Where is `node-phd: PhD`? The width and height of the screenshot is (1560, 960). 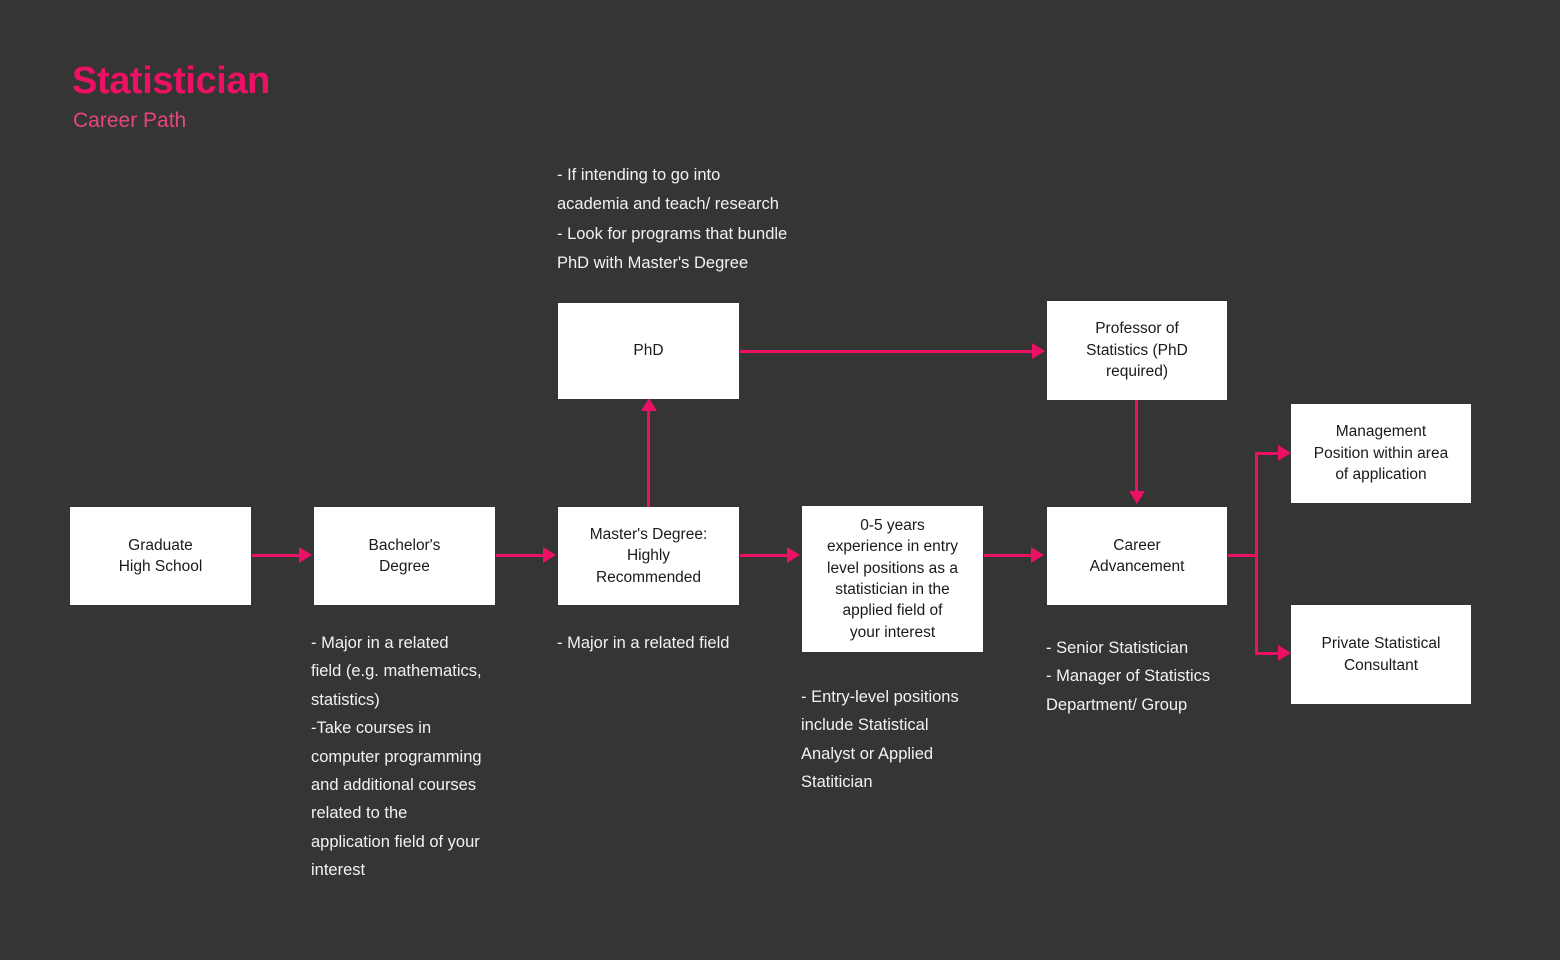
node-phd: PhD is located at coordinates (648, 351).